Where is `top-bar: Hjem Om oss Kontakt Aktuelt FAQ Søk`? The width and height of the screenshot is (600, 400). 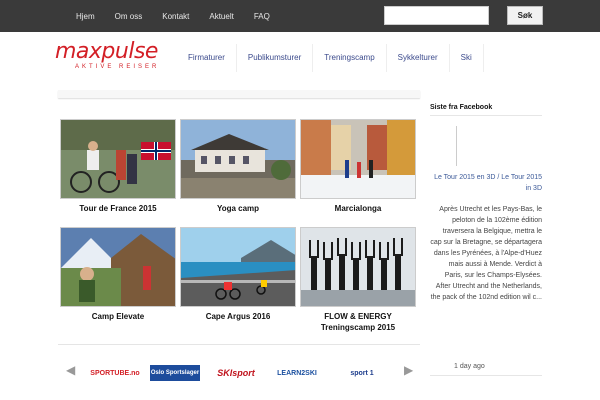 top-bar: Hjem Om oss Kontakt Aktuelt FAQ Søk is located at coordinates (300, 16).